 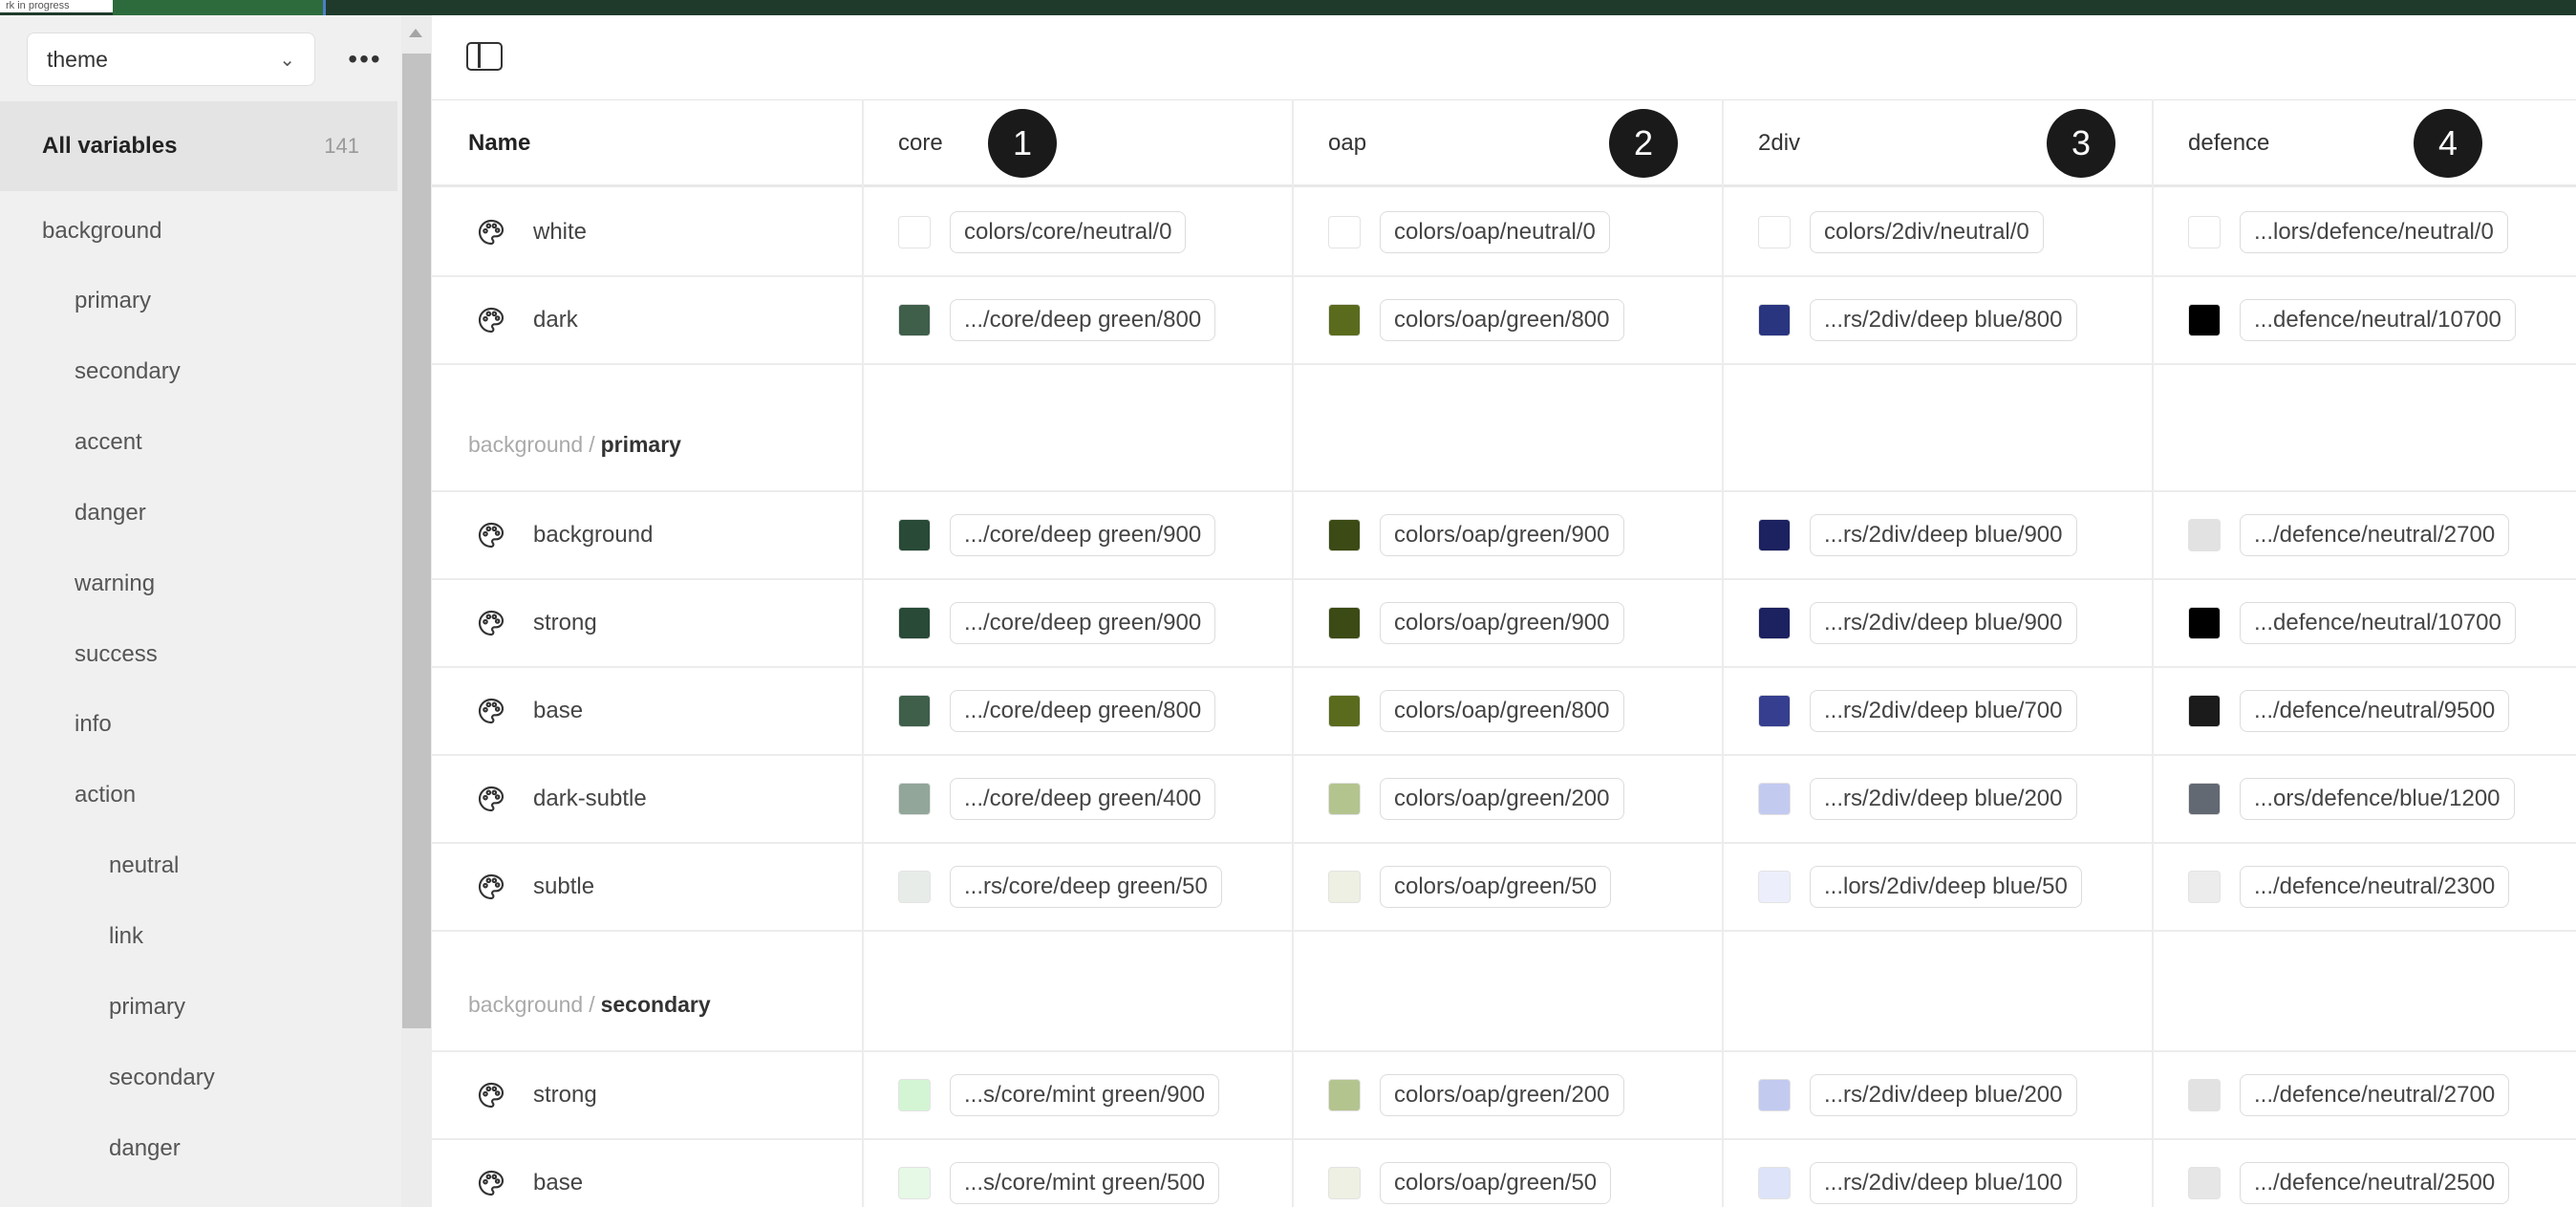 What do you see at coordinates (105, 795) in the screenshot?
I see `sidebar-tree-item: action` at bounding box center [105, 795].